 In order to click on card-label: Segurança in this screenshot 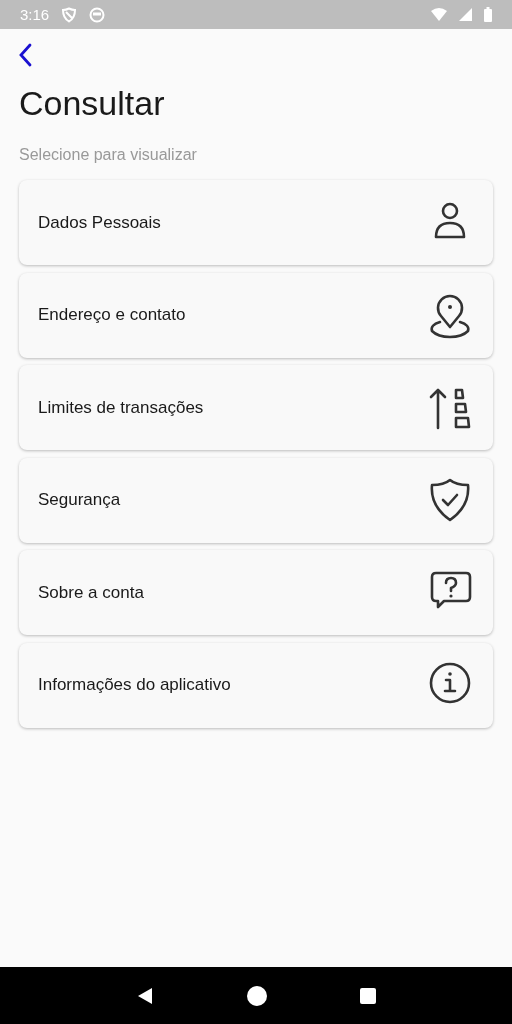, I will do `click(79, 500)`.